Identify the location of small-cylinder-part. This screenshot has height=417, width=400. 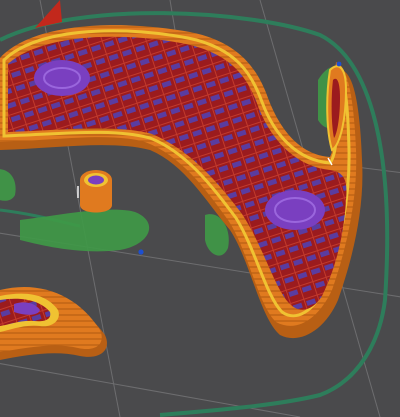
(96, 191).